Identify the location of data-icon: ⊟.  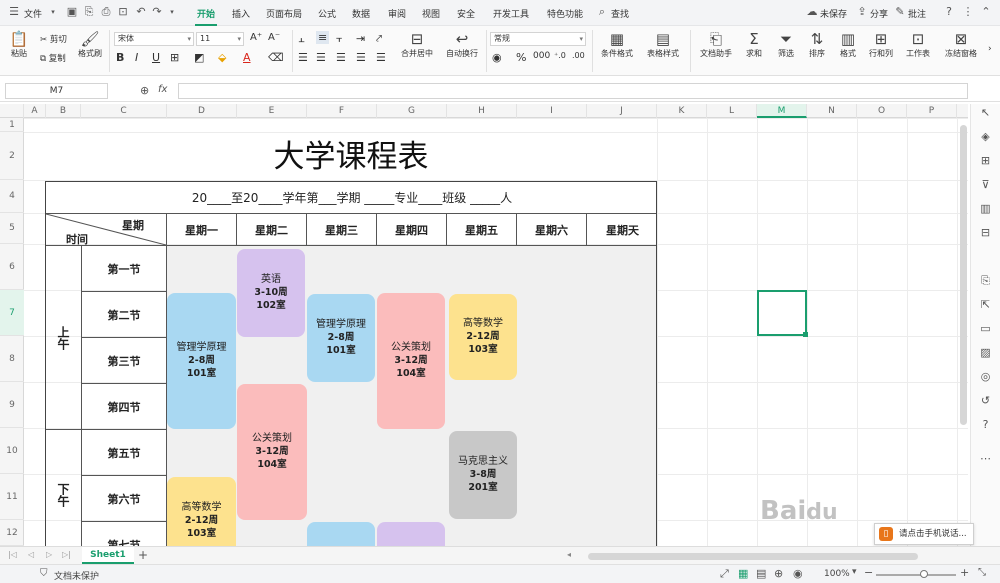
(985, 232).